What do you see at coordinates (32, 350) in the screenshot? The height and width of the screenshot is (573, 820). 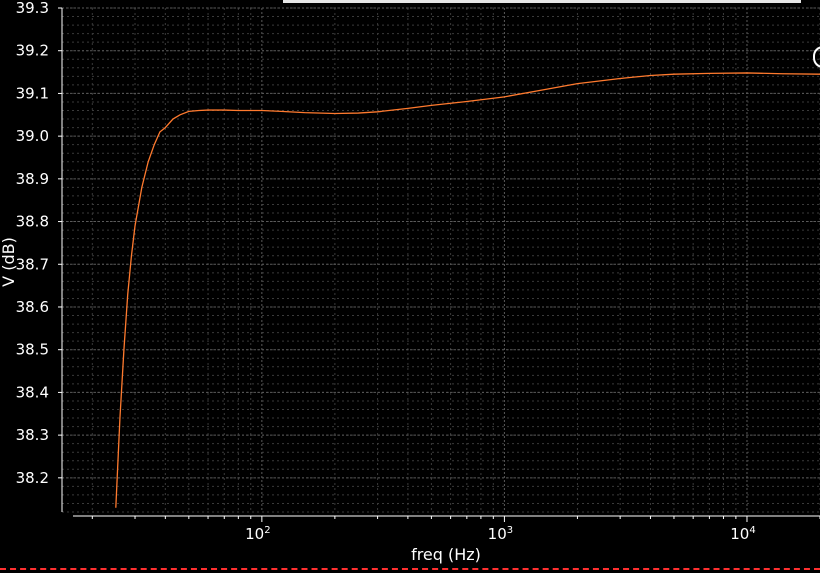 I see `y-tick-label: 38.5` at bounding box center [32, 350].